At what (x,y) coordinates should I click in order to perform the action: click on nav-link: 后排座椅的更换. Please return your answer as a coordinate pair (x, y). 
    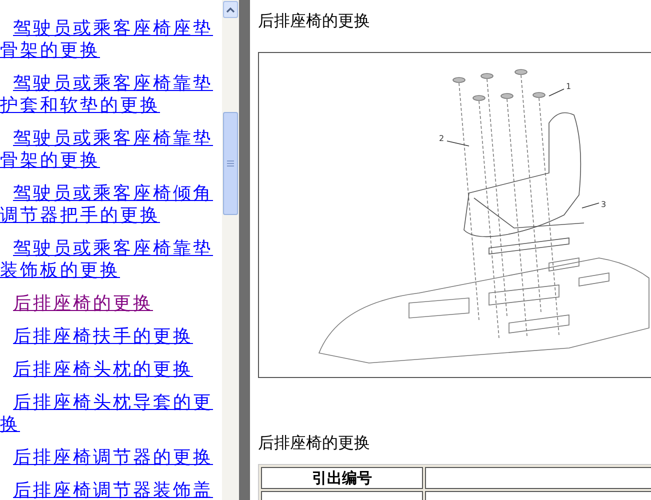
    Looking at the image, I should click on (107, 304).